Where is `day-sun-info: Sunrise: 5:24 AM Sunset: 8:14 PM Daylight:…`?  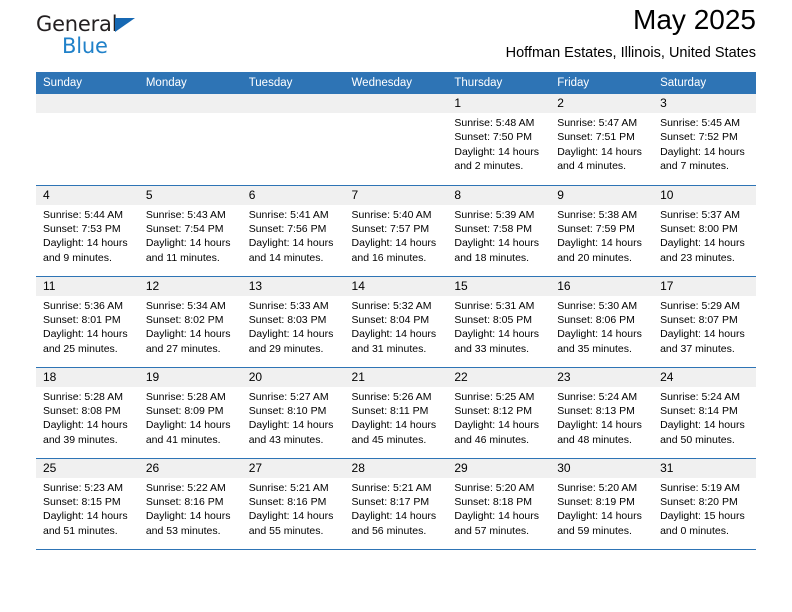
day-sun-info: Sunrise: 5:24 AM Sunset: 8:14 PM Daylight:… is located at coordinates (704, 417).